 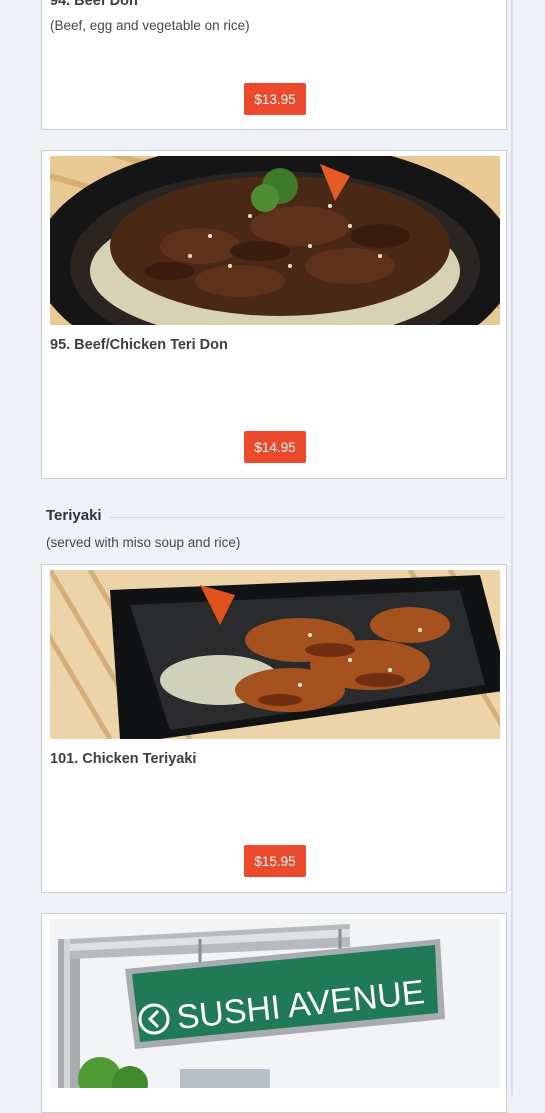 What do you see at coordinates (307, 517) in the screenshot?
I see `section-divider` at bounding box center [307, 517].